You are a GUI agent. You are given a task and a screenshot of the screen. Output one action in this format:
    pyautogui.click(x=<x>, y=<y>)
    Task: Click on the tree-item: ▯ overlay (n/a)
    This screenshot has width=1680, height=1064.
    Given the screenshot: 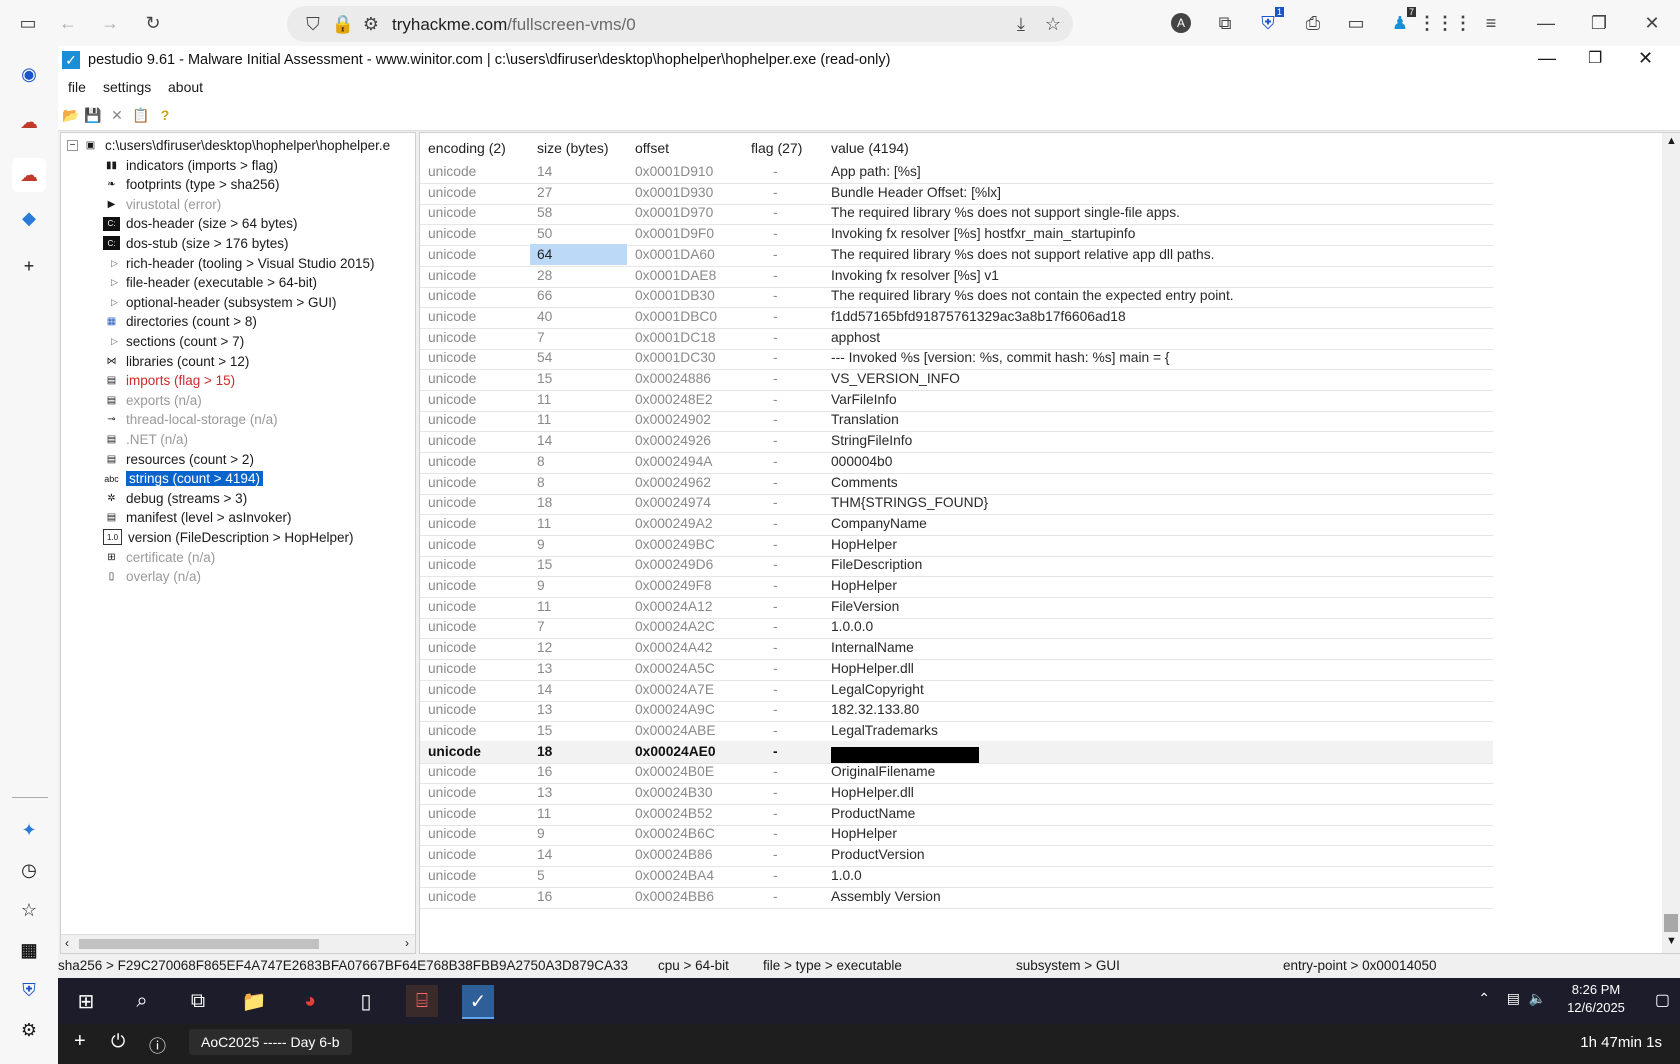 What is the action you would take?
    pyautogui.click(x=152, y=577)
    